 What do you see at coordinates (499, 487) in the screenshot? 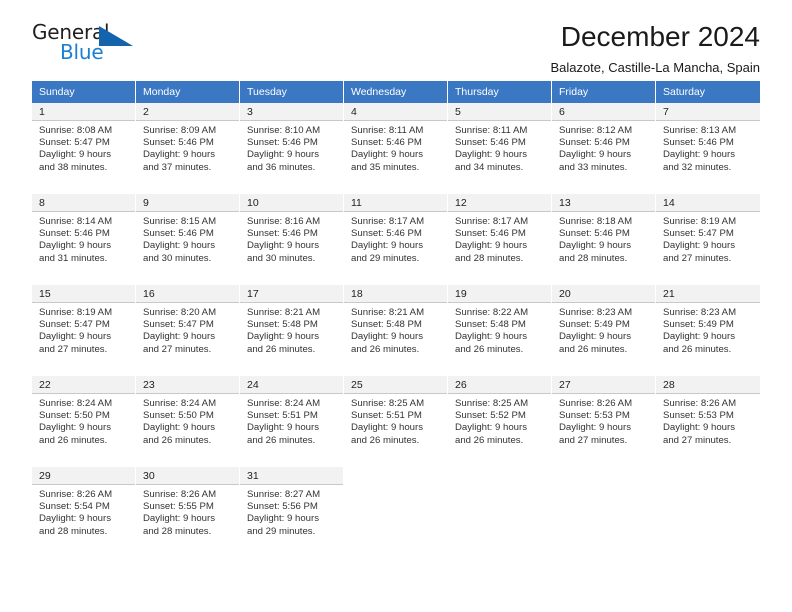
I see `day-sun-info` at bounding box center [499, 487].